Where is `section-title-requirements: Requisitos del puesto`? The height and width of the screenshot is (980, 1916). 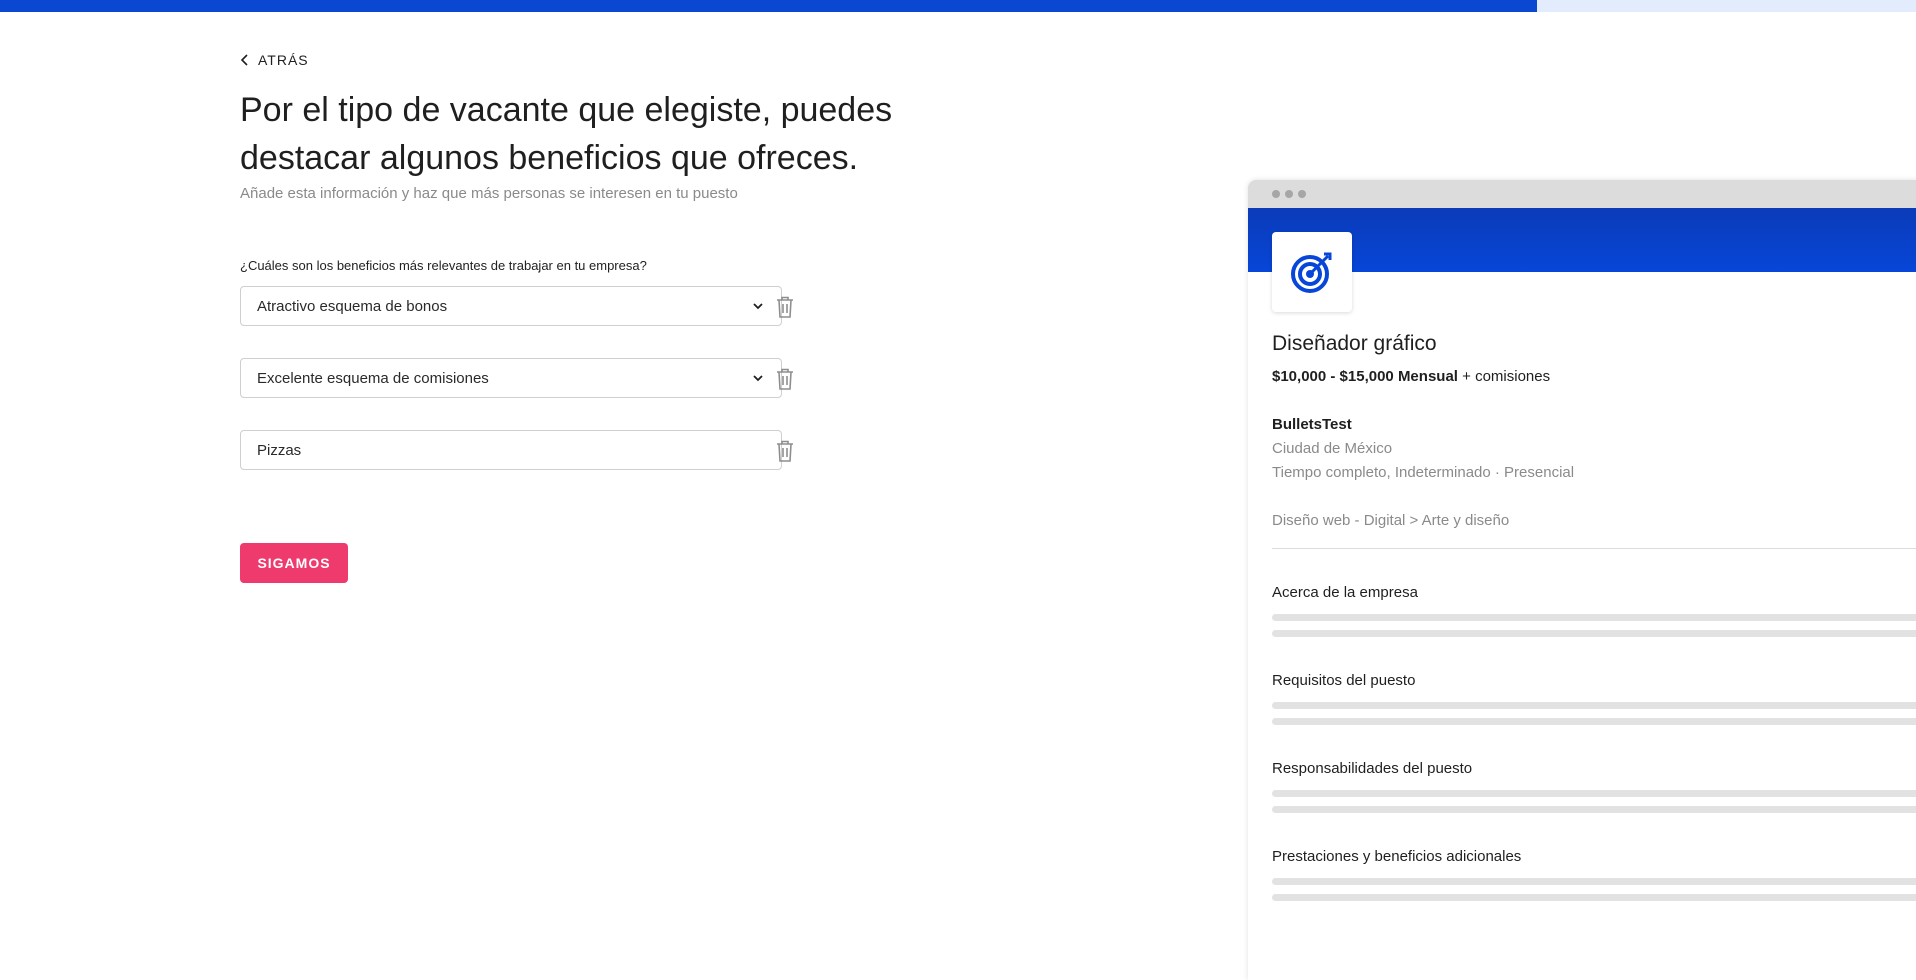 section-title-requirements: Requisitos del puesto is located at coordinates (1344, 680).